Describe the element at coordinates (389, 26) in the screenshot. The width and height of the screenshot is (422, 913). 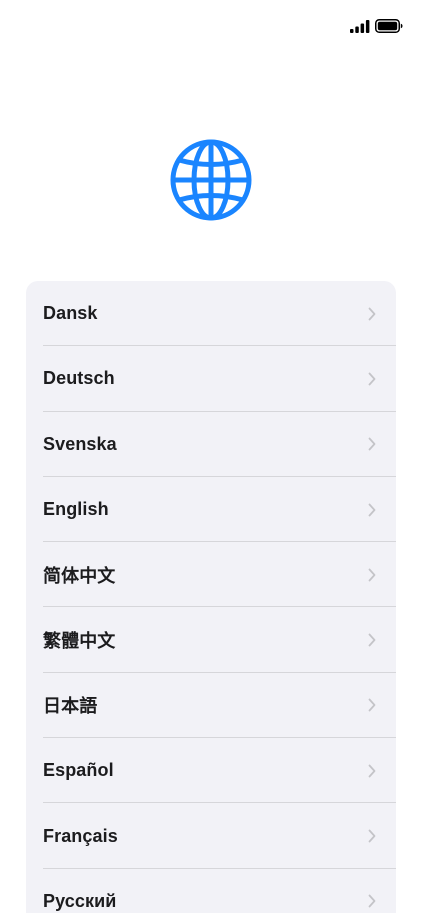
I see `battery-full-icon` at that location.